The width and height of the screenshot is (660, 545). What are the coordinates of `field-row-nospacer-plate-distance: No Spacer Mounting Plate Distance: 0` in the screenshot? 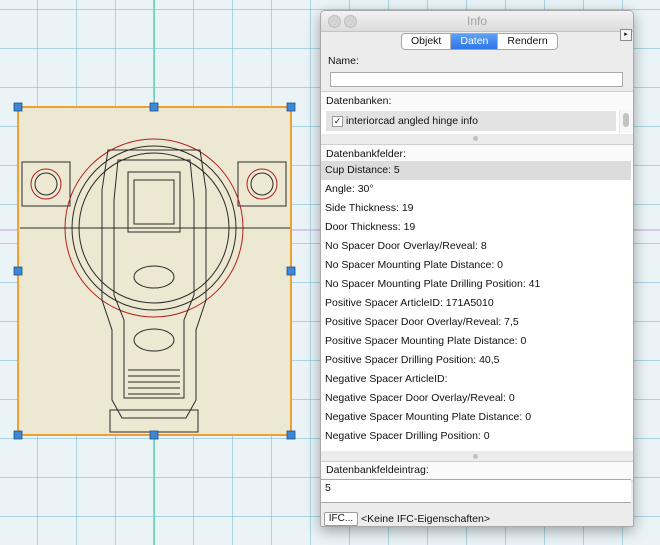 It's located at (476, 265).